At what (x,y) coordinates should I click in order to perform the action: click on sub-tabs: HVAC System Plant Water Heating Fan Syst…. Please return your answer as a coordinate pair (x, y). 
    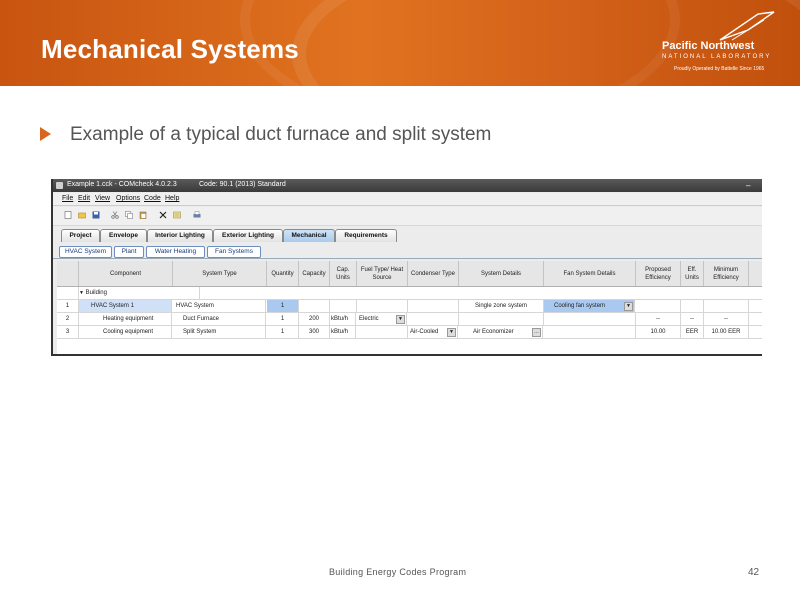
    Looking at the image, I should click on (407, 252).